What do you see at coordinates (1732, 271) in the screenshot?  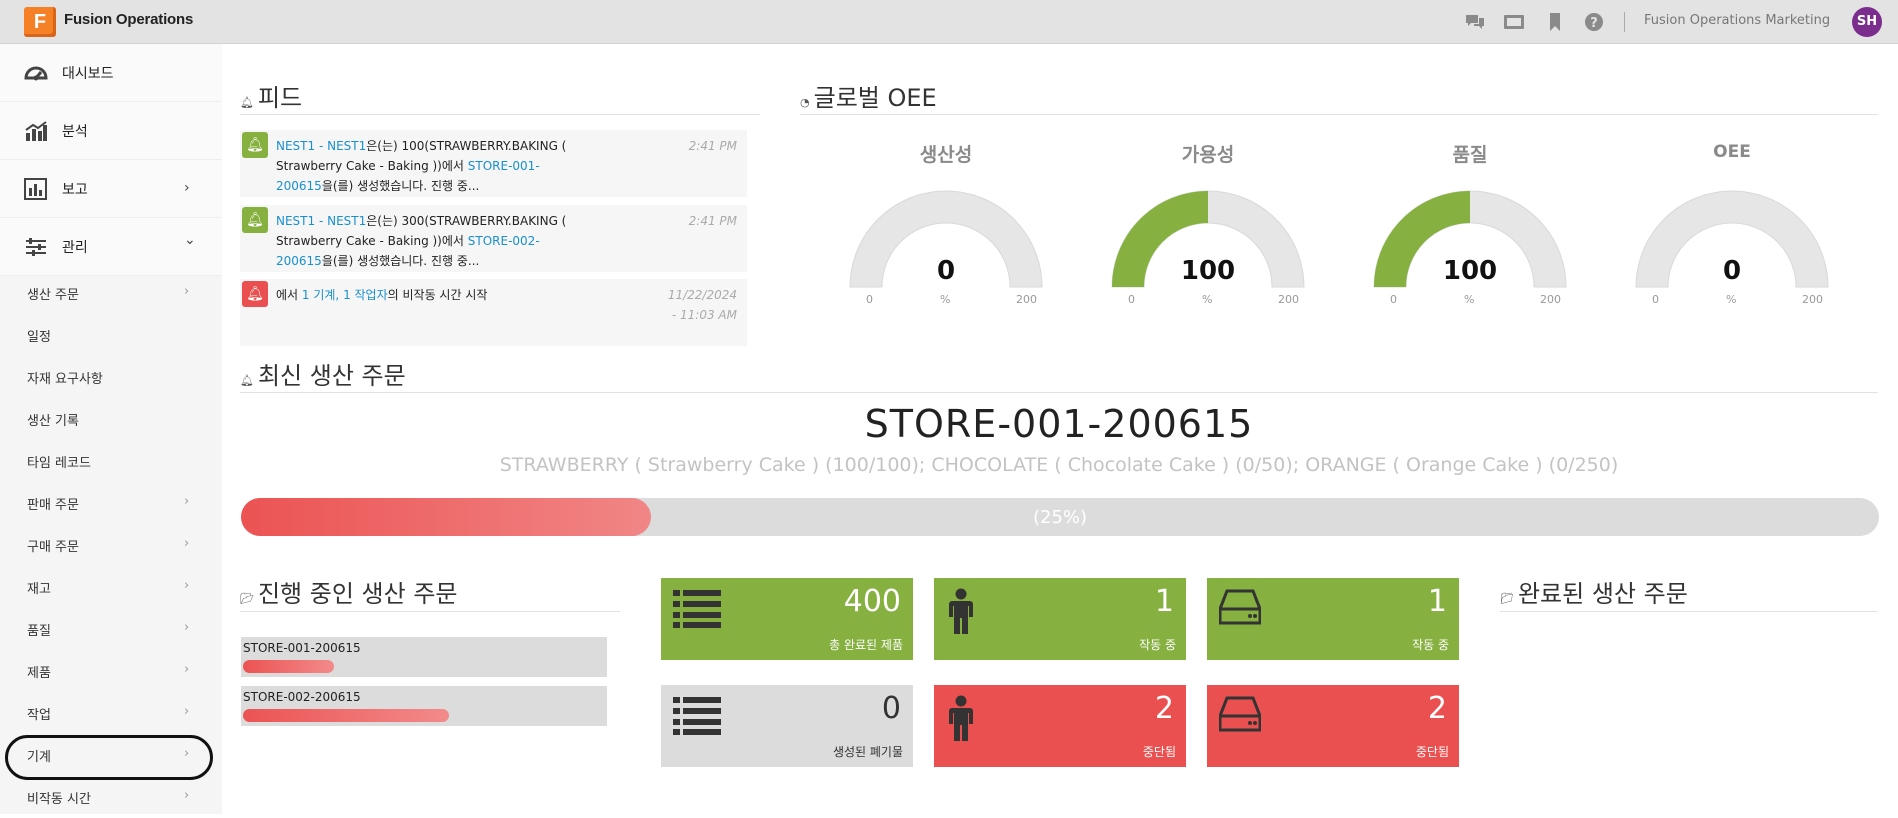 I see `gauge-value: 0` at bounding box center [1732, 271].